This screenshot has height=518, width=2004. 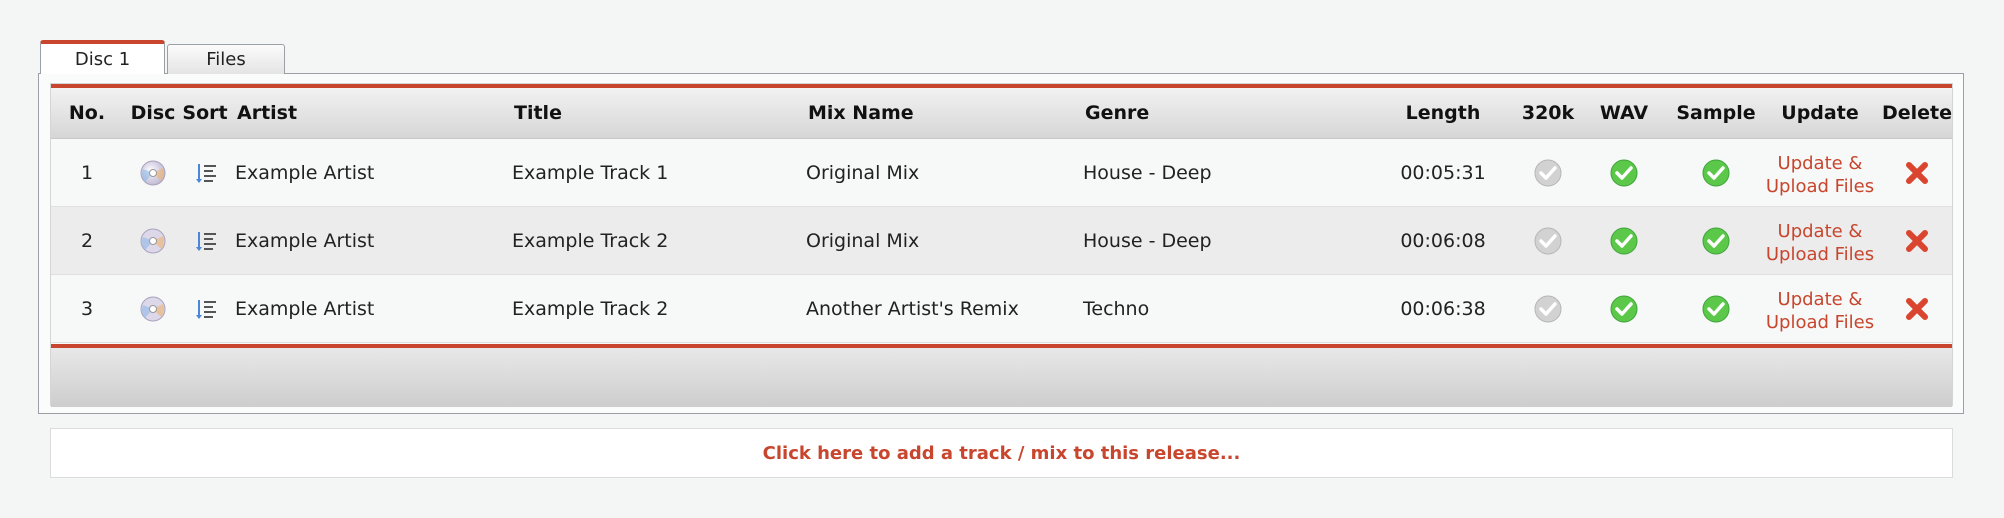 What do you see at coordinates (1820, 113) in the screenshot?
I see `col-header-update: Update` at bounding box center [1820, 113].